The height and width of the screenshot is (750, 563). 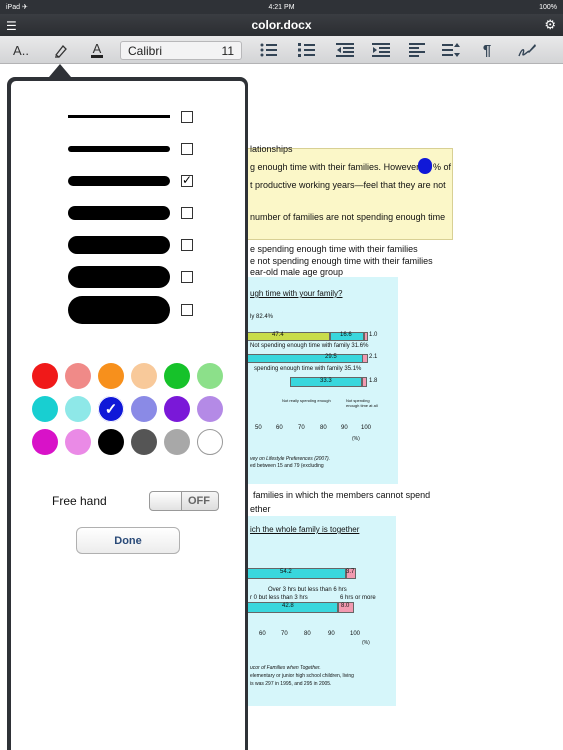 I want to click on formatting-toolbar: A.. A Calibri 11 ¶, so click(x=281, y=50).